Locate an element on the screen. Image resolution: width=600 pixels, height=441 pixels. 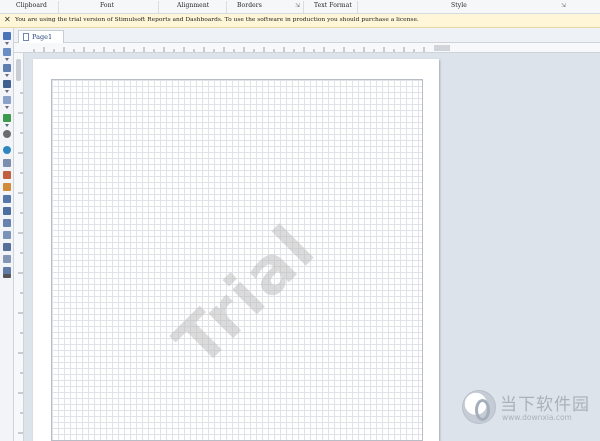
horizontal-ruler is located at coordinates (307, 48).